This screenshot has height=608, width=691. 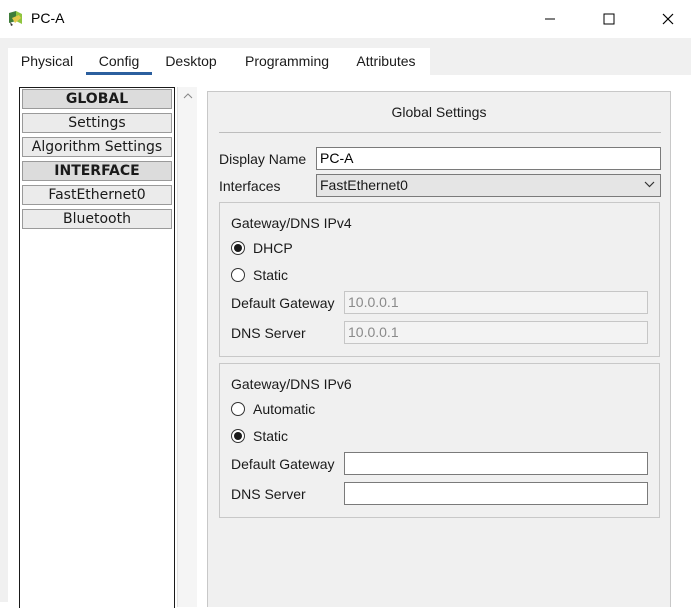 What do you see at coordinates (364, 185) in the screenshot?
I see `interfaces-select-value: FastEthernet0` at bounding box center [364, 185].